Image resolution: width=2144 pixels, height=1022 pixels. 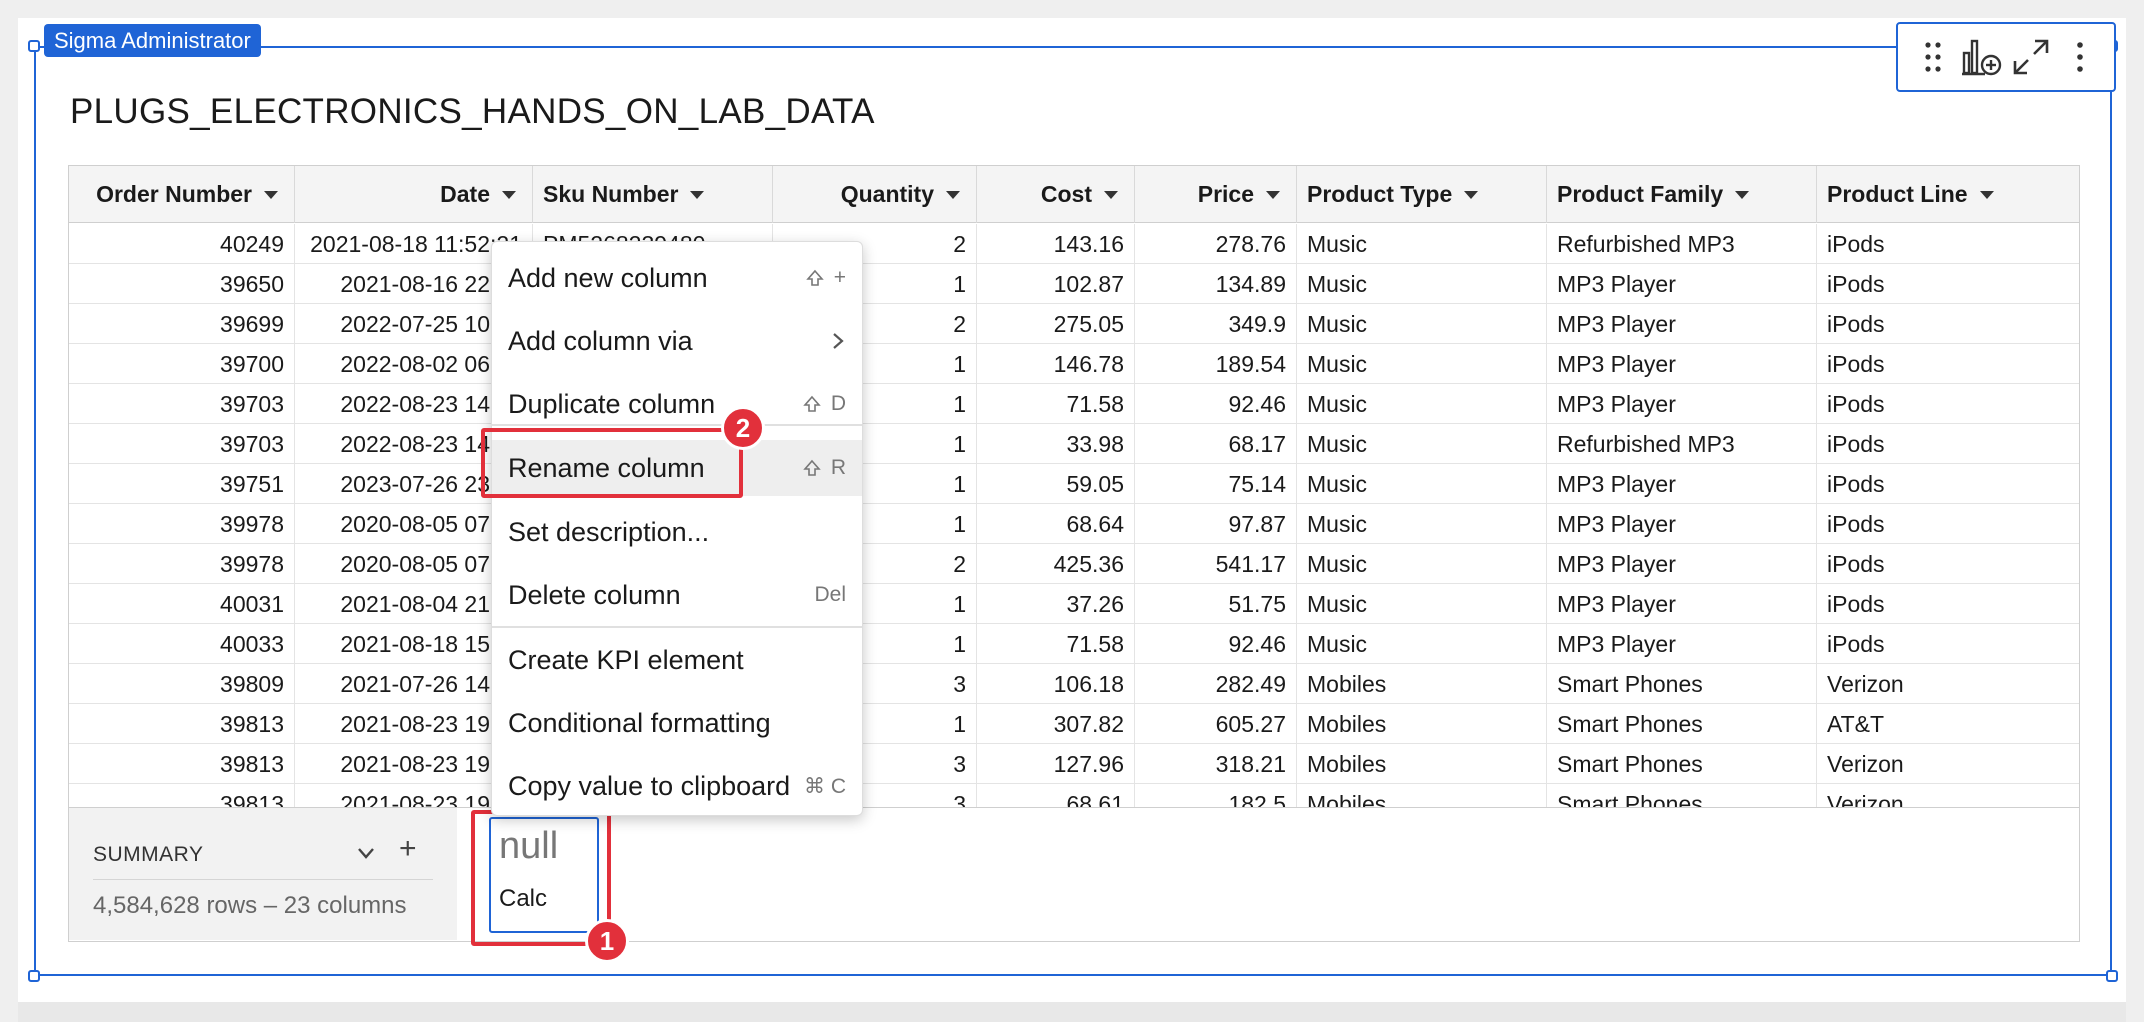 What do you see at coordinates (1056, 324) in the screenshot?
I see `table-cell: 275.05` at bounding box center [1056, 324].